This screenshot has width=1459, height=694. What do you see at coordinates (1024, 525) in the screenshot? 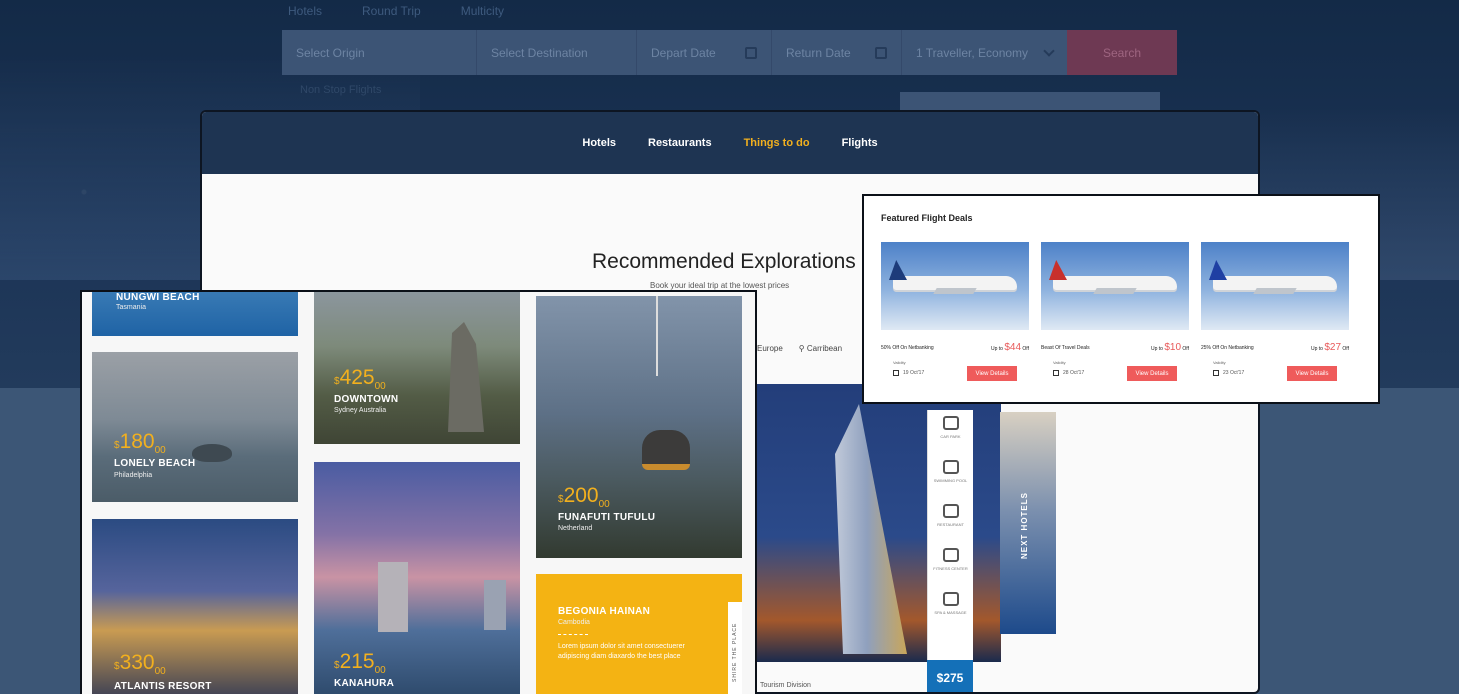
I see `next-hotels-label: NEXT HOTELS` at bounding box center [1024, 525].